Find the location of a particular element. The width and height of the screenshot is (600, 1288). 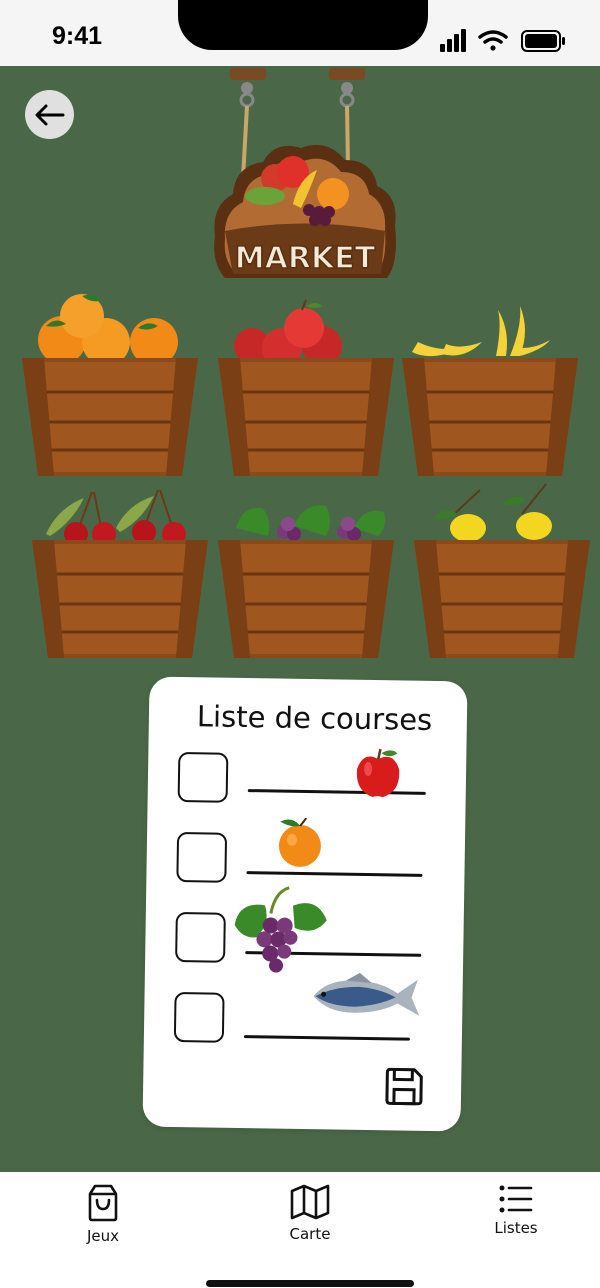

signal-icon is located at coordinates (453, 40).